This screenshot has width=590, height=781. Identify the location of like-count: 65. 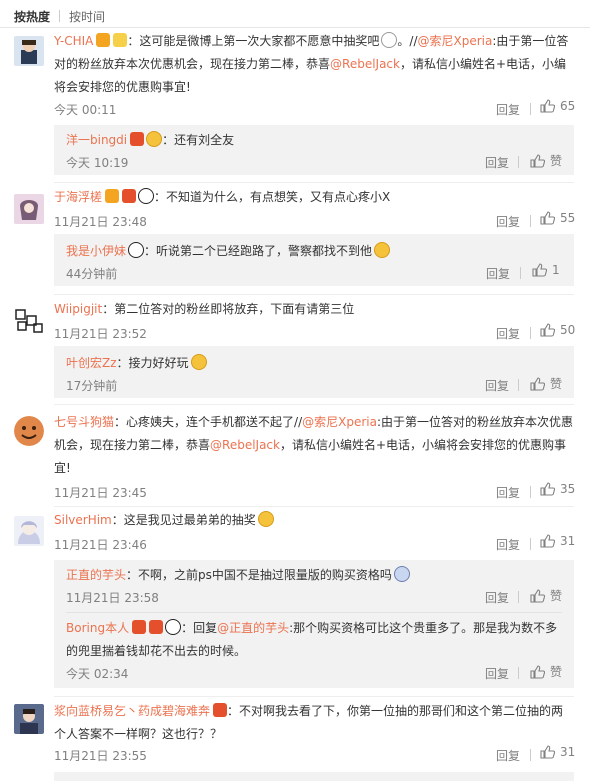
(568, 106).